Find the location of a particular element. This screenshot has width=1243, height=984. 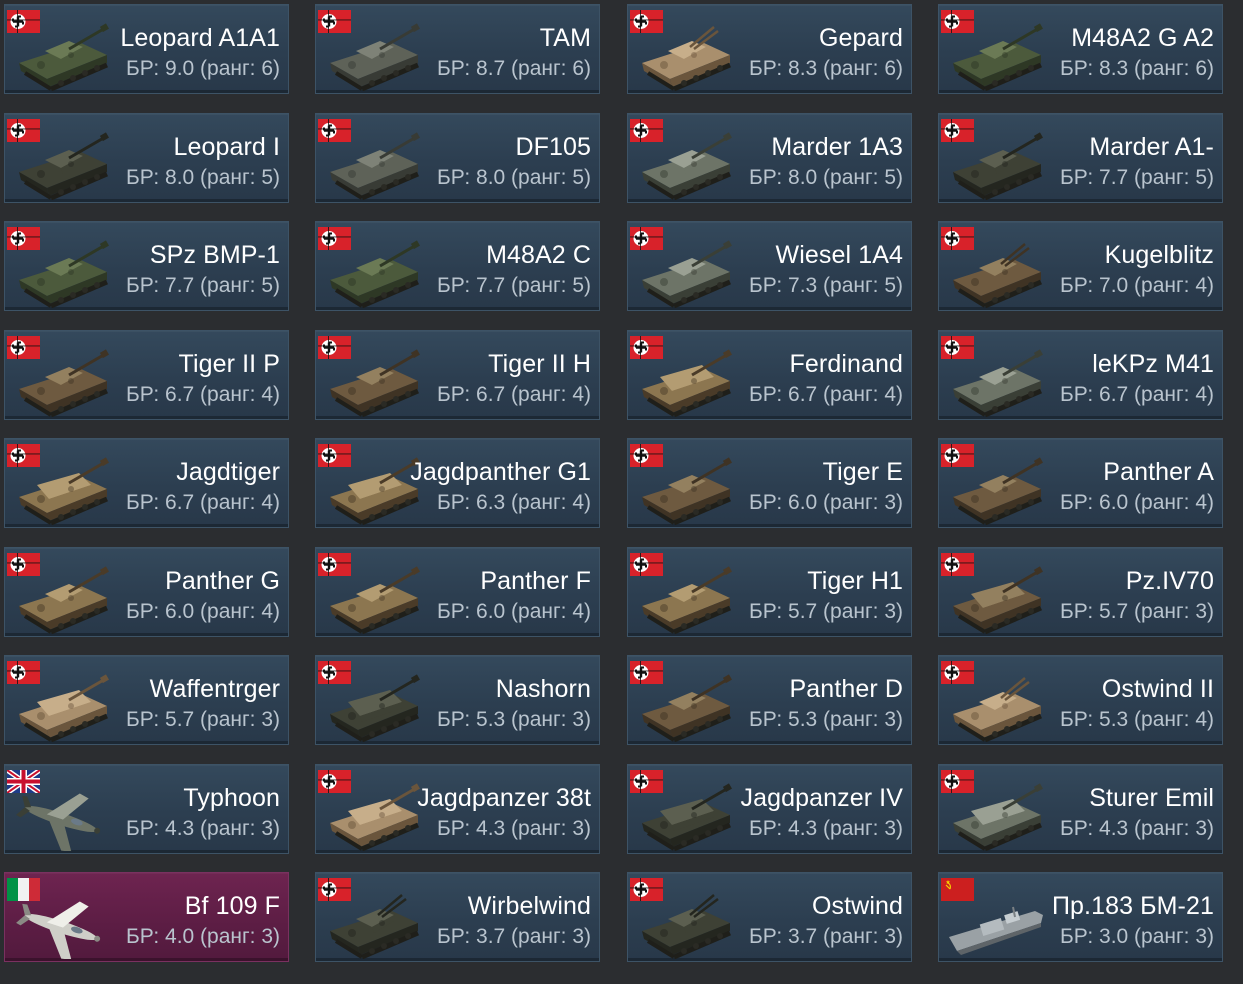

battle-rating: БР: 6.0 (ранг: 4) is located at coordinates (1137, 502).